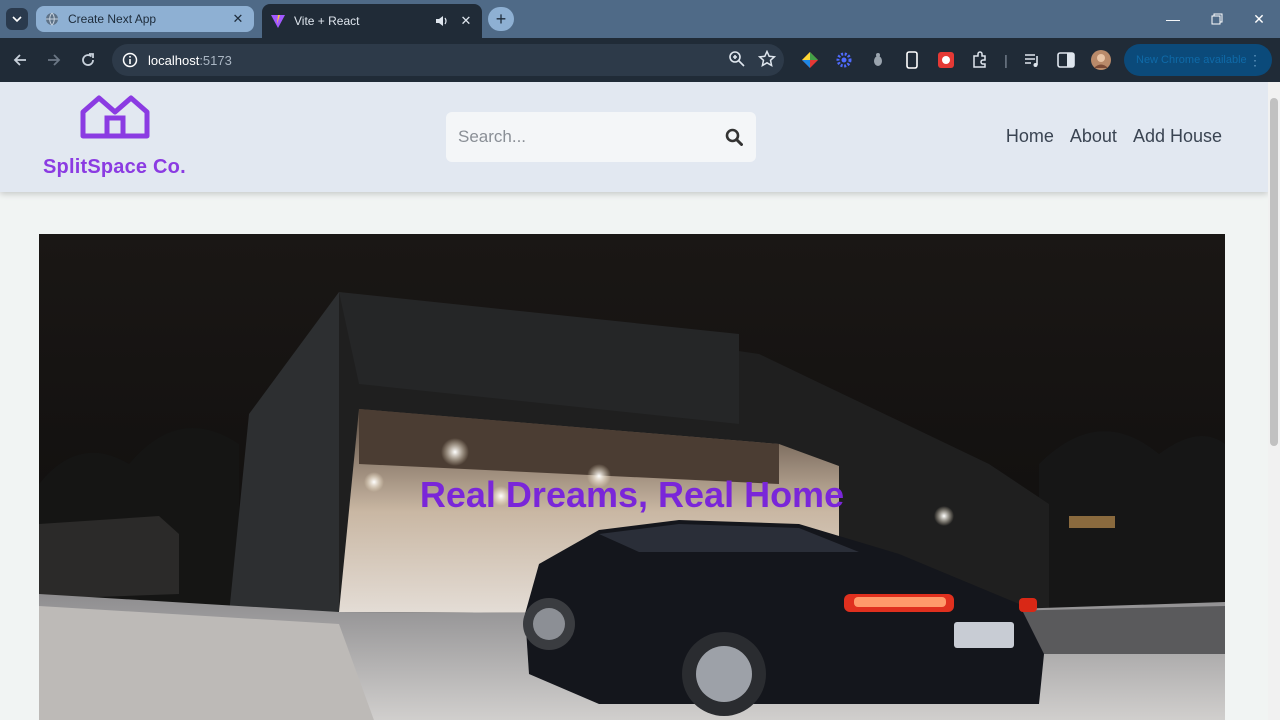 Image resolution: width=1280 pixels, height=720 pixels. I want to click on plus-icon: +, so click(501, 18).